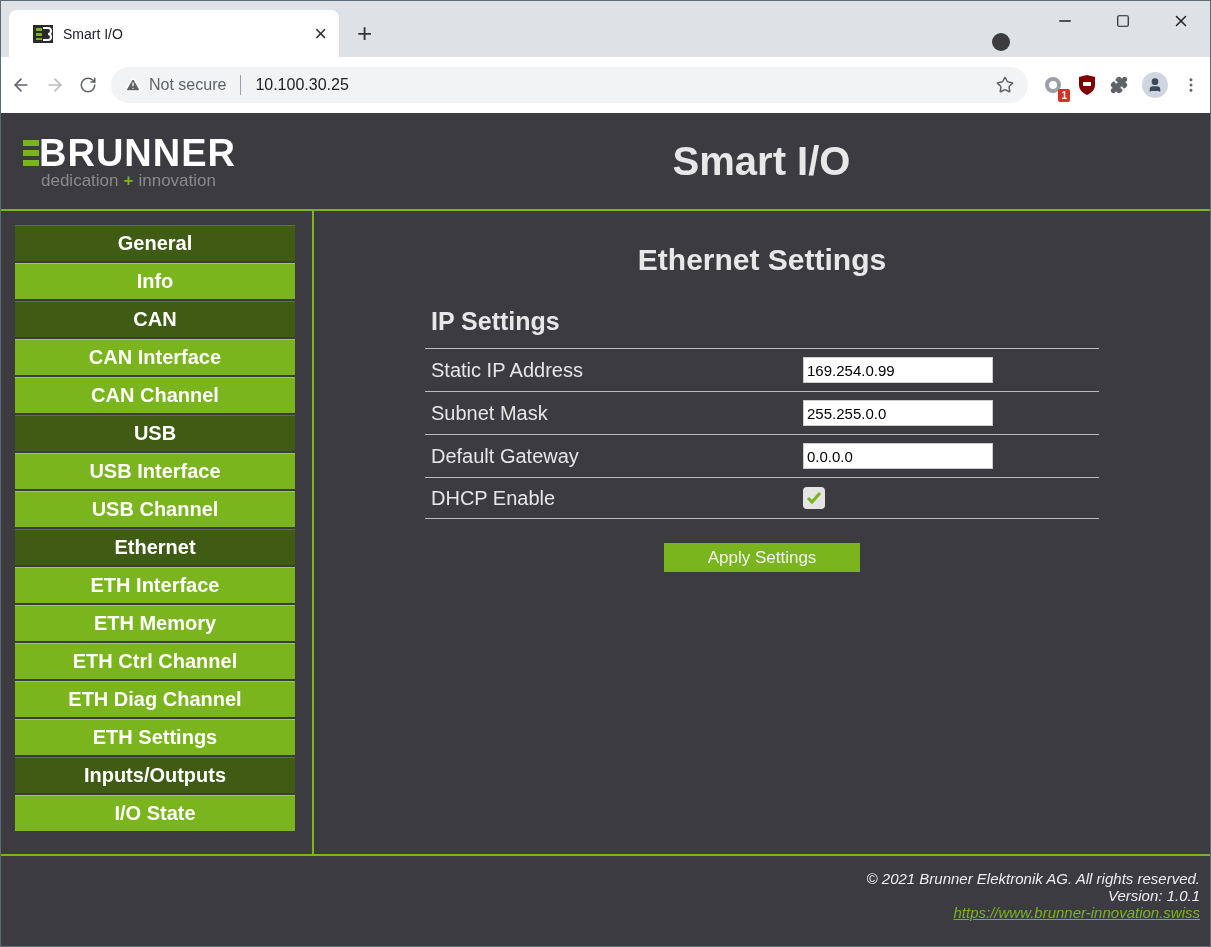 Image resolution: width=1211 pixels, height=947 pixels. What do you see at coordinates (88, 85) in the screenshot?
I see `reload-icon` at bounding box center [88, 85].